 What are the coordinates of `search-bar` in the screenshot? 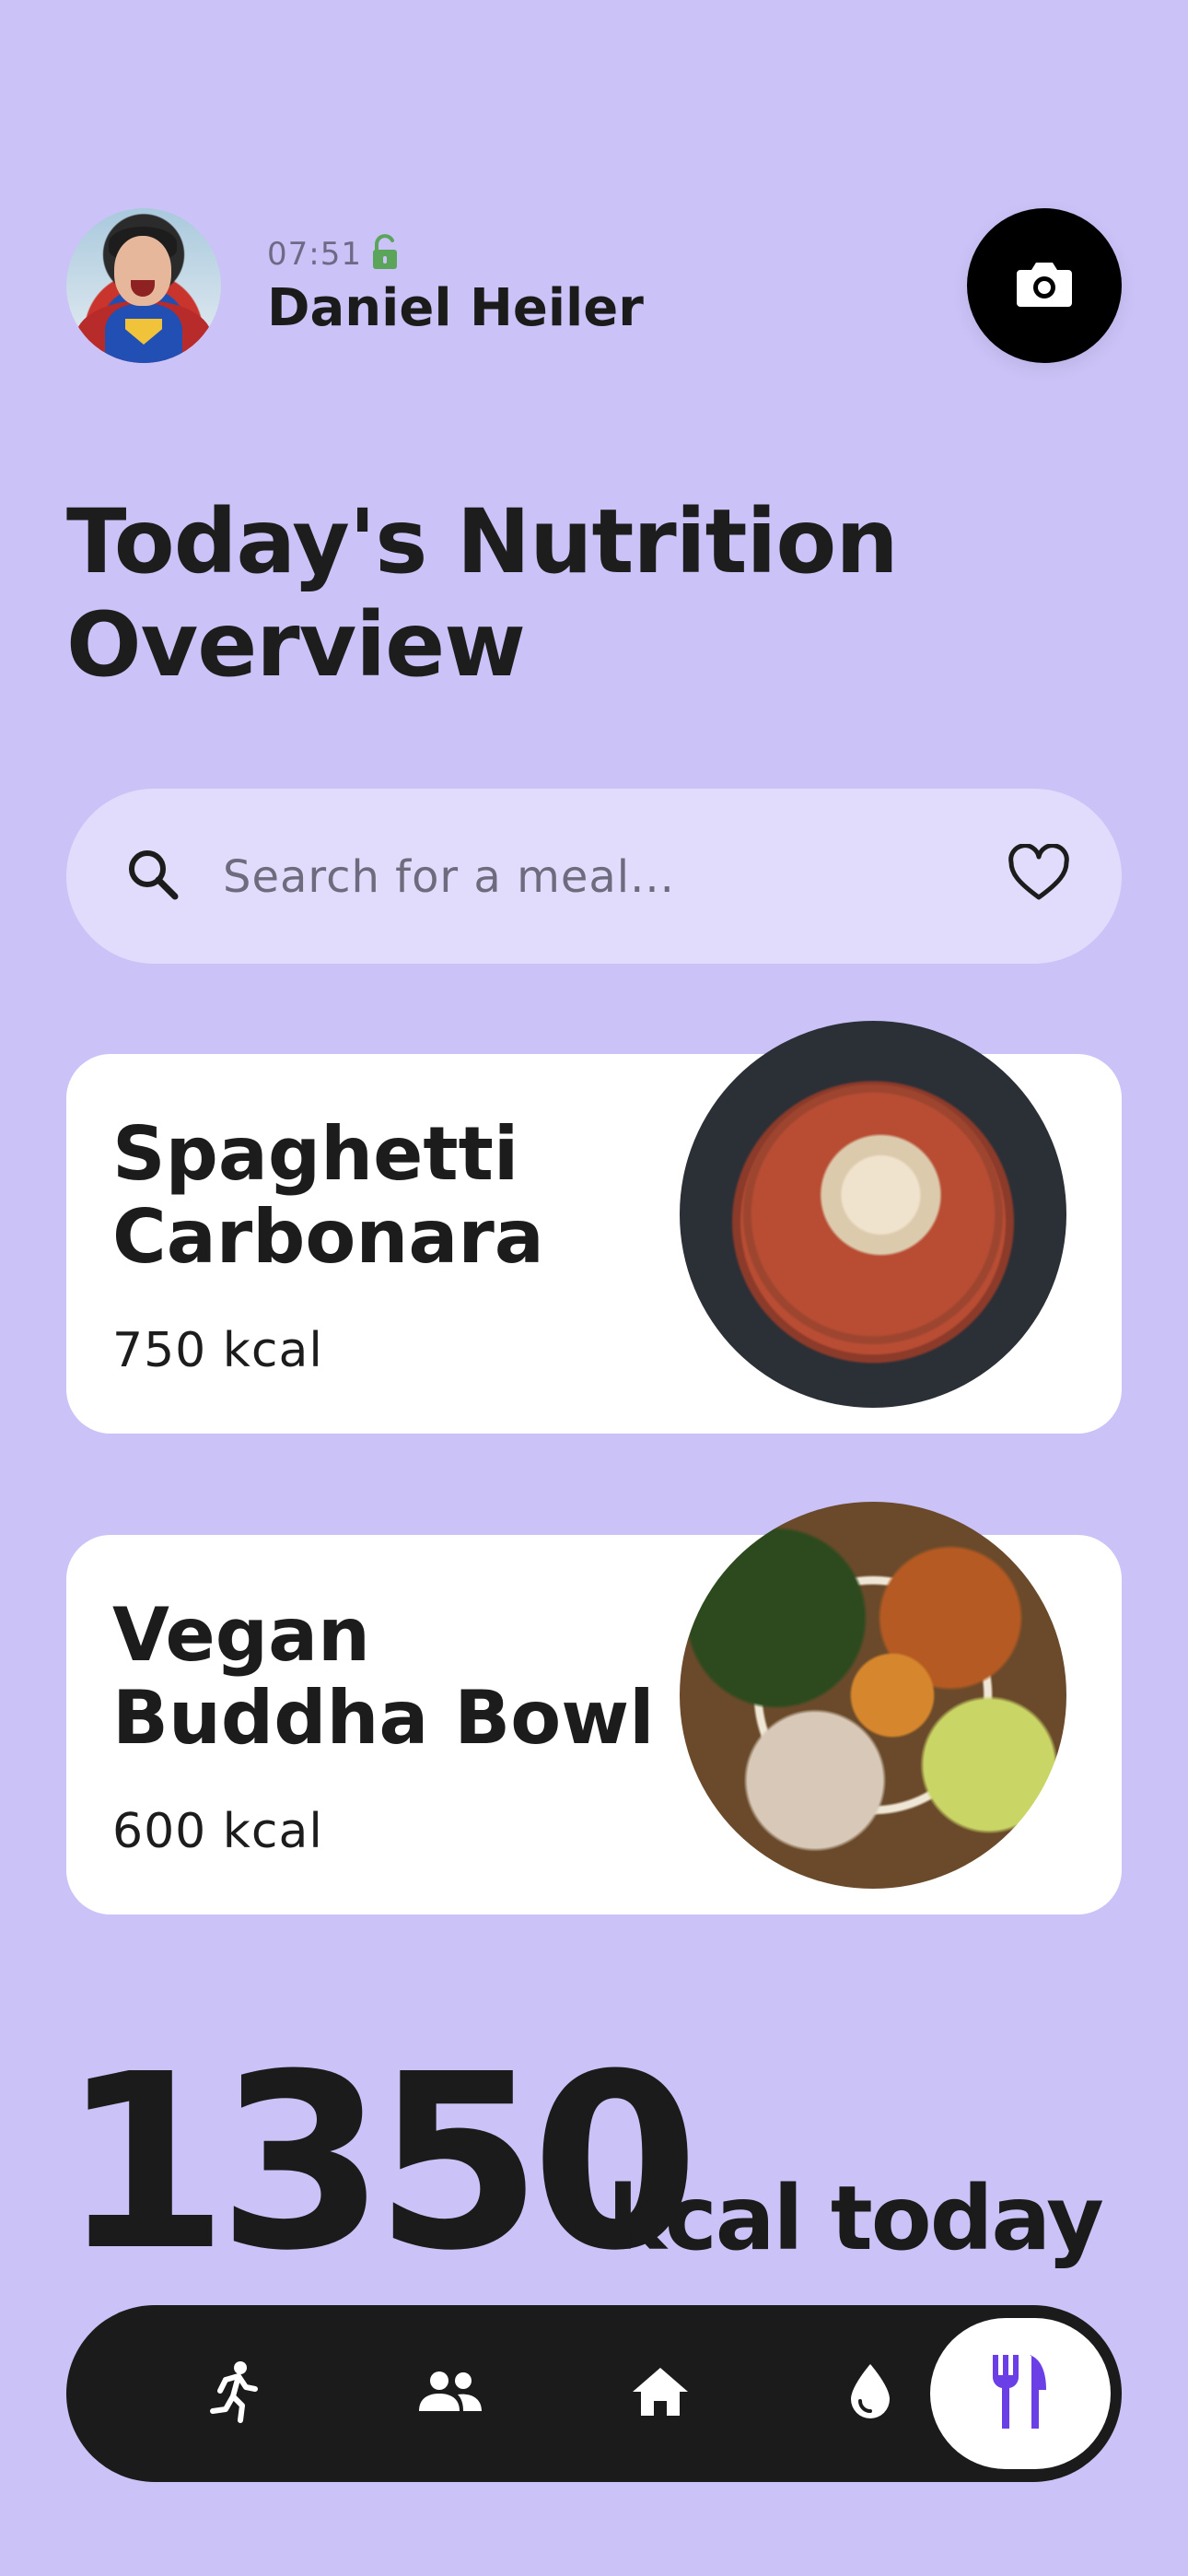 It's located at (594, 876).